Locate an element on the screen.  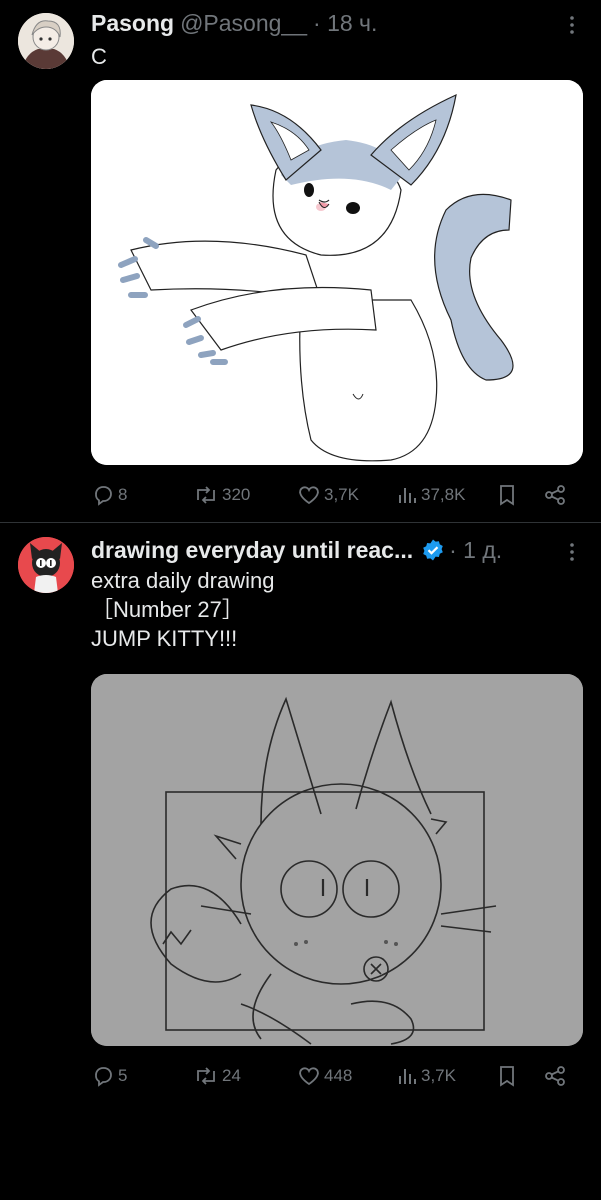
tweet-text-line: JUMP KITTY!!! is located at coordinates (164, 638).